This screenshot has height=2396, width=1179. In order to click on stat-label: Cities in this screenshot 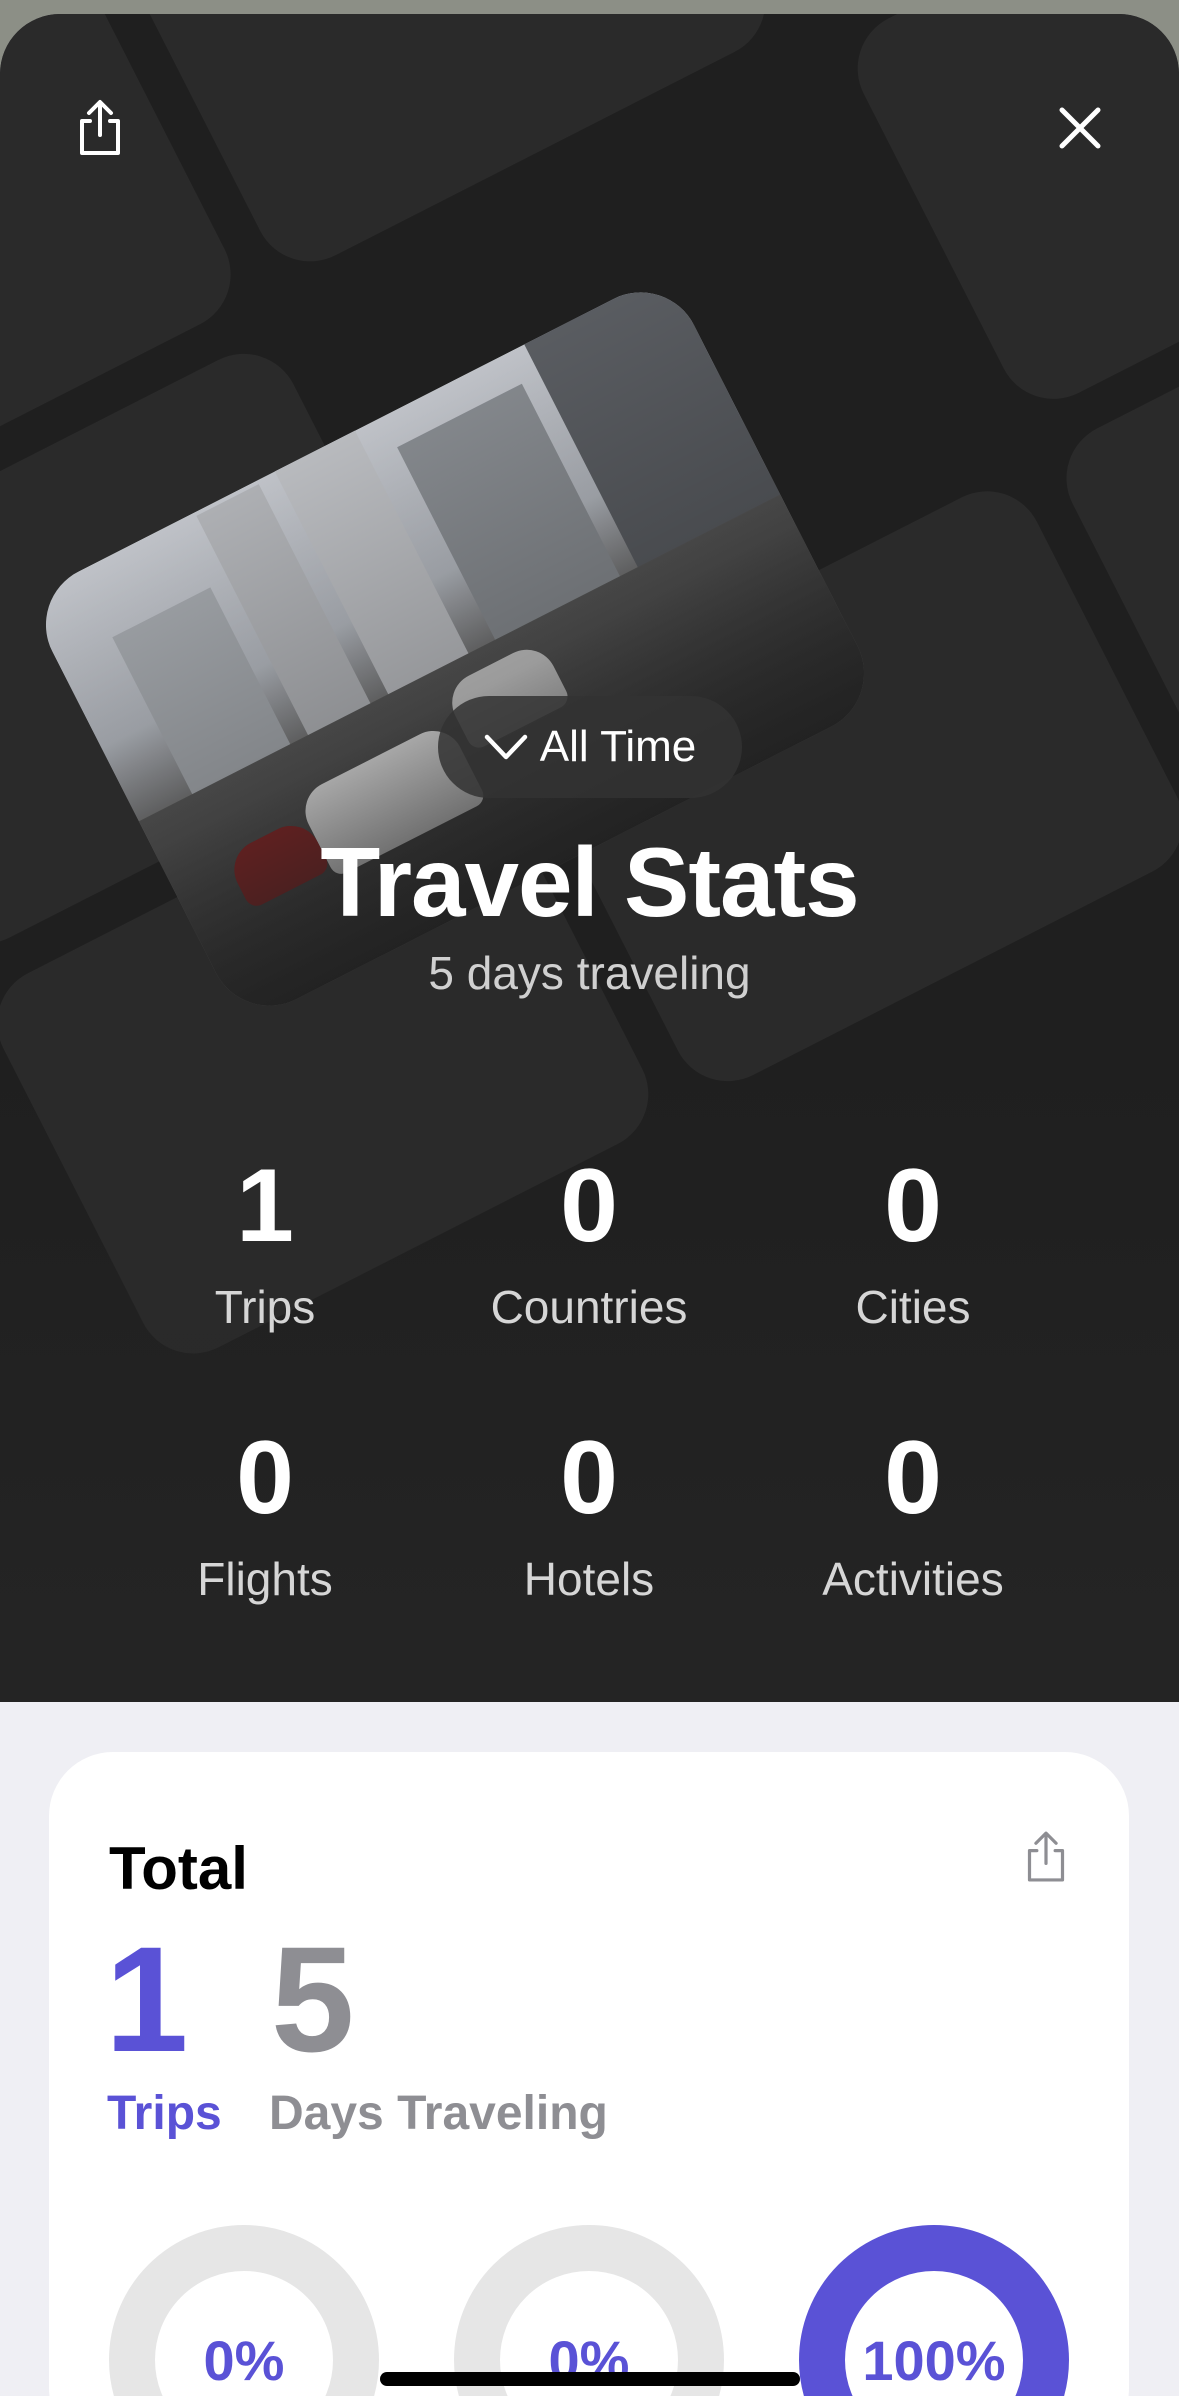, I will do `click(913, 1307)`.